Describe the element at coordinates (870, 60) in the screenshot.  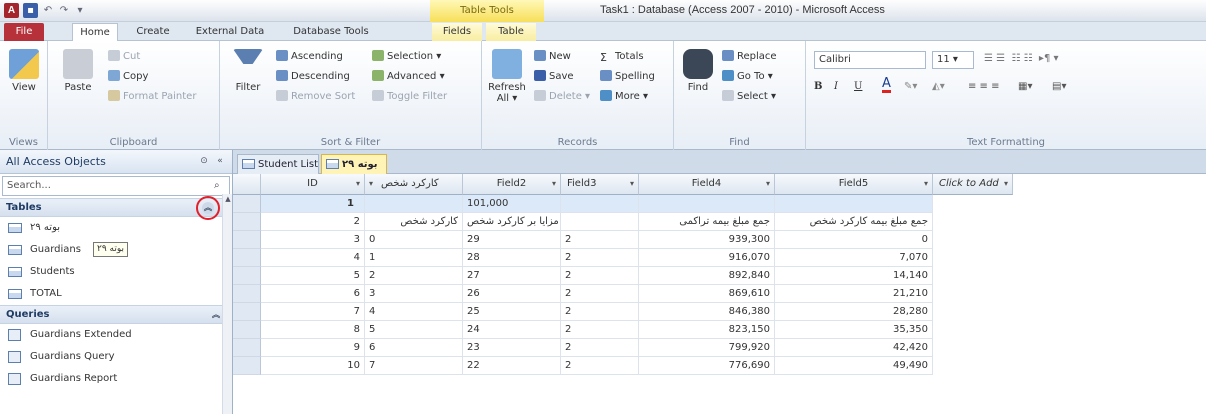
I see `font-name-select: Calibri` at that location.